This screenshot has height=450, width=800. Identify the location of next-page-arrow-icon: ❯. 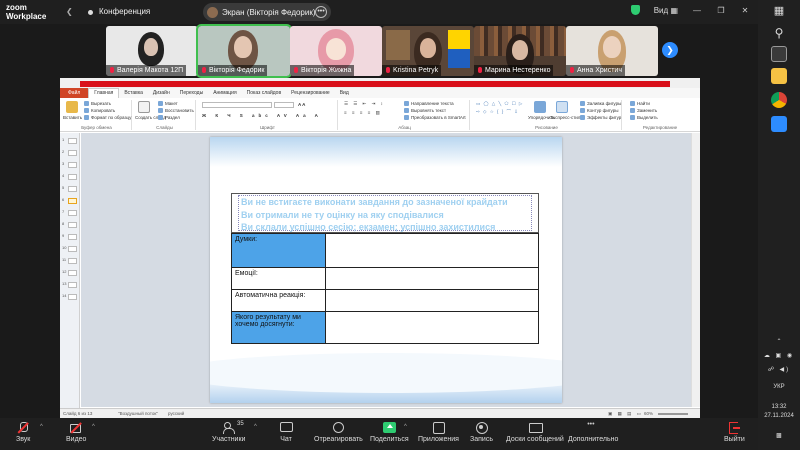
(670, 50).